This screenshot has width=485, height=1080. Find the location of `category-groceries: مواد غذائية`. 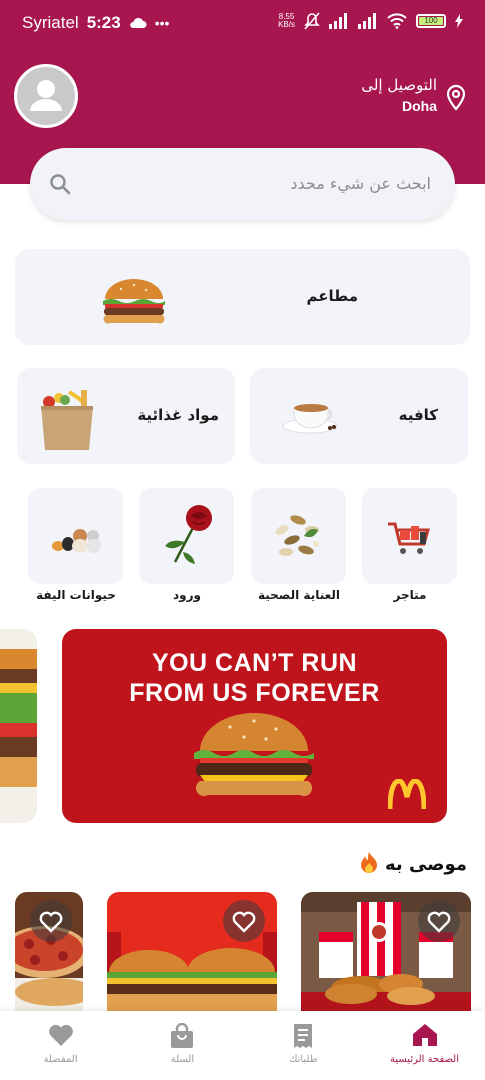

category-groceries: مواد غذائية is located at coordinates (126, 416).